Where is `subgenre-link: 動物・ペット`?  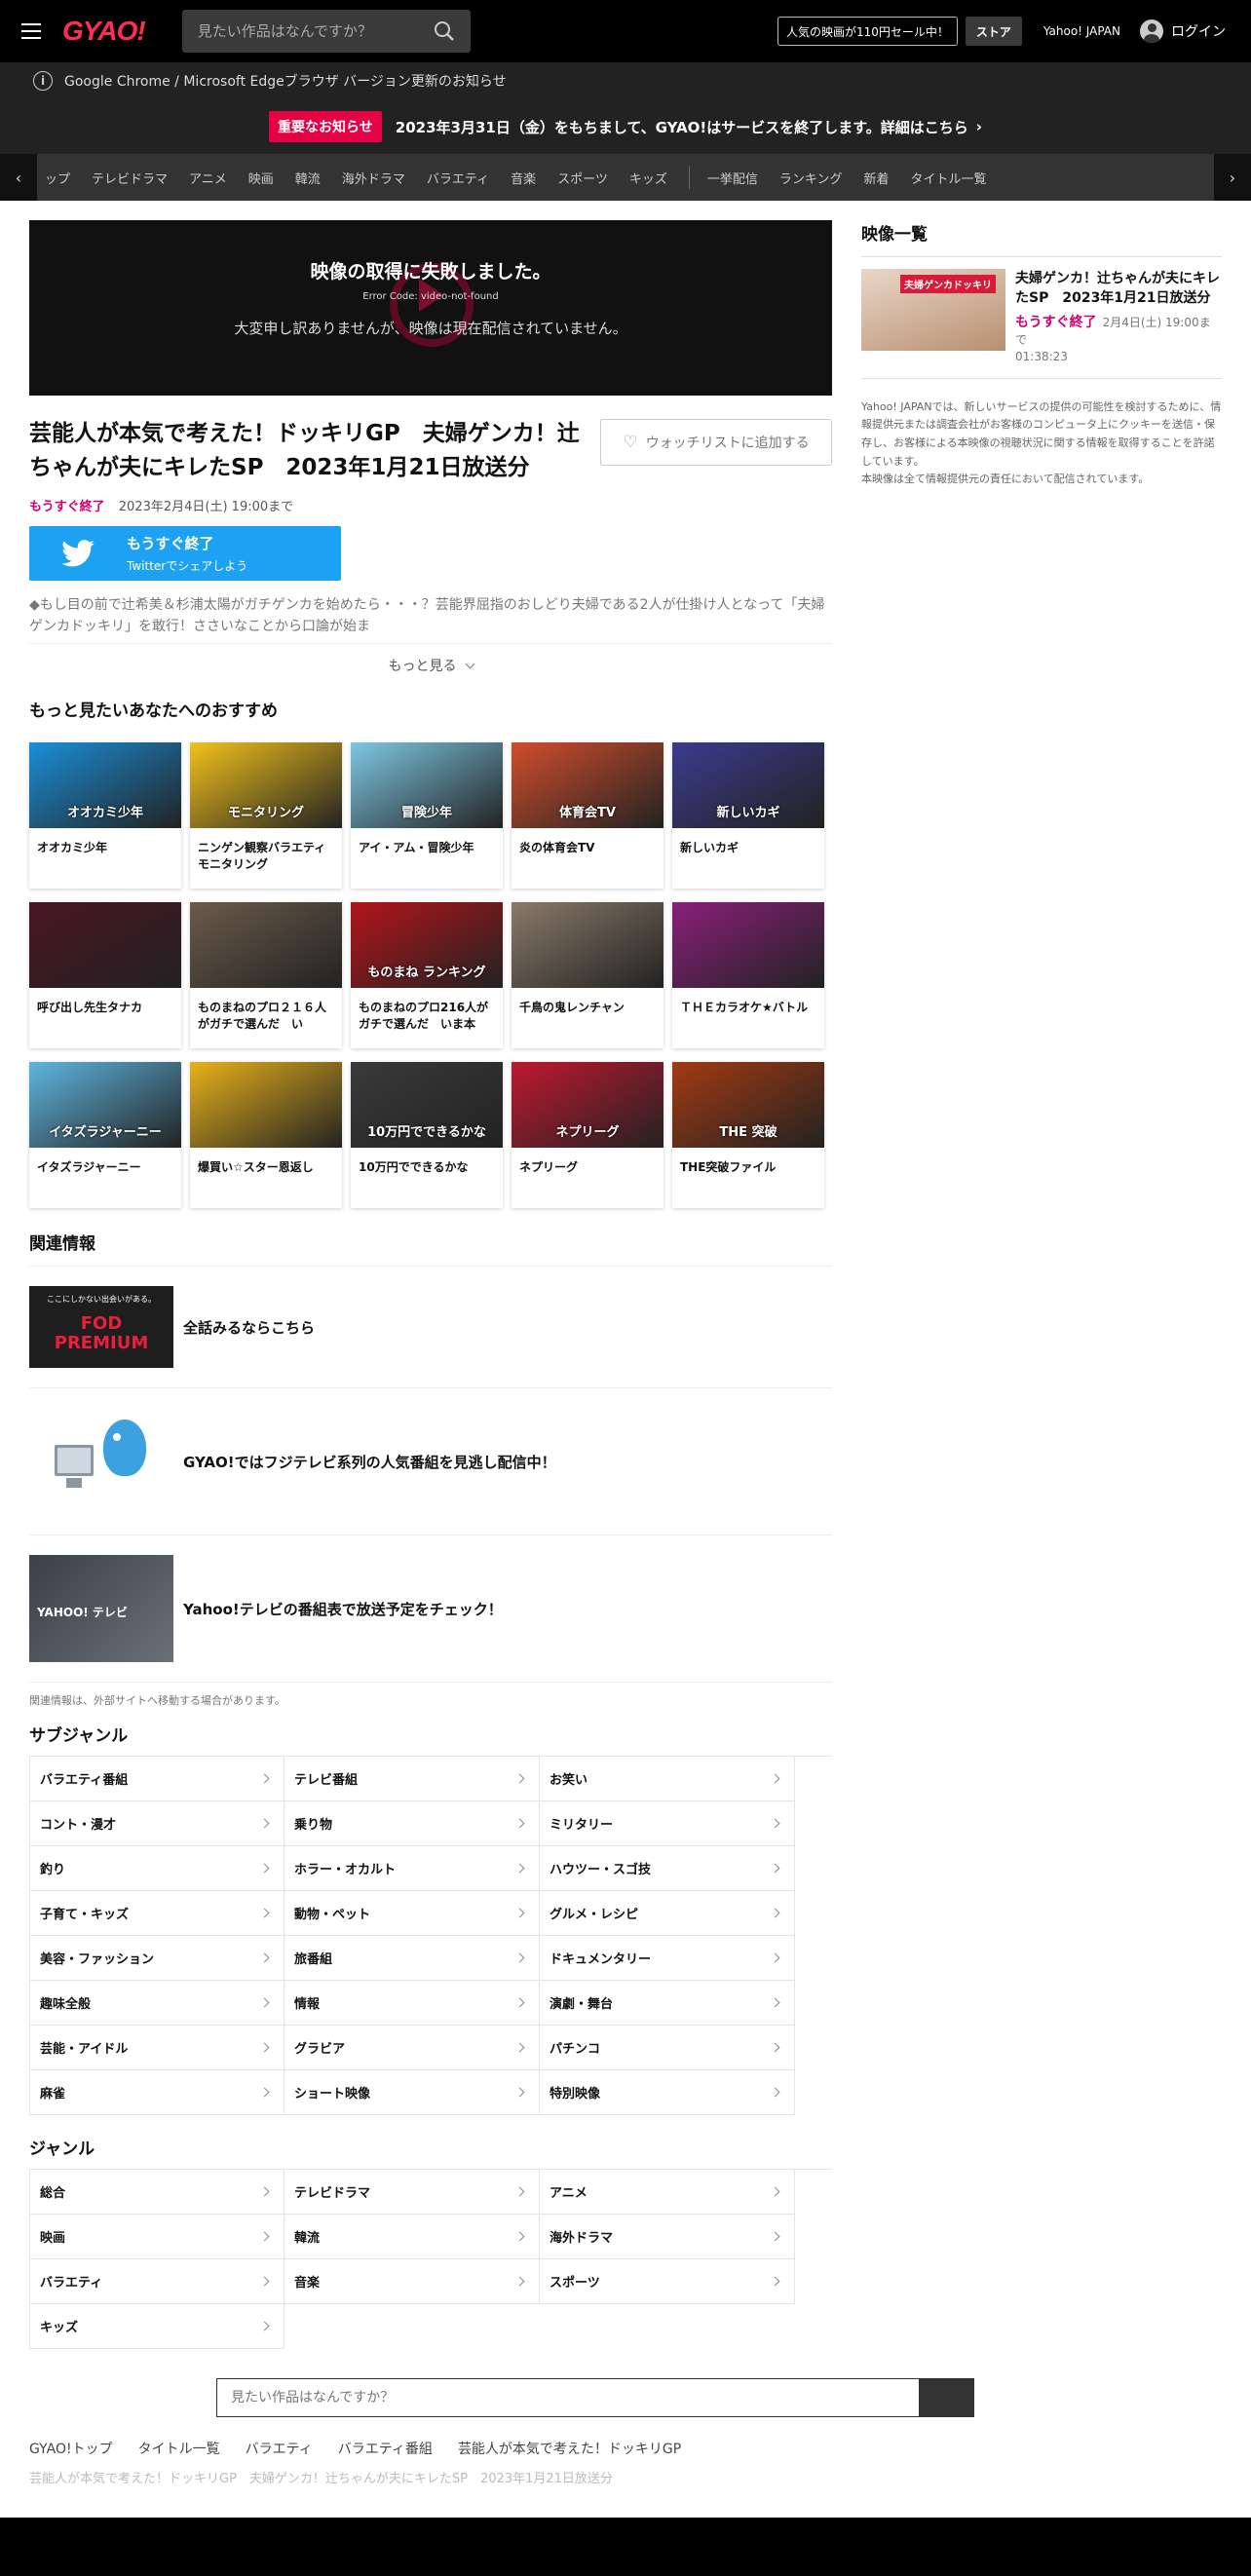
subgenre-link: 動物・ペット is located at coordinates (412, 1913).